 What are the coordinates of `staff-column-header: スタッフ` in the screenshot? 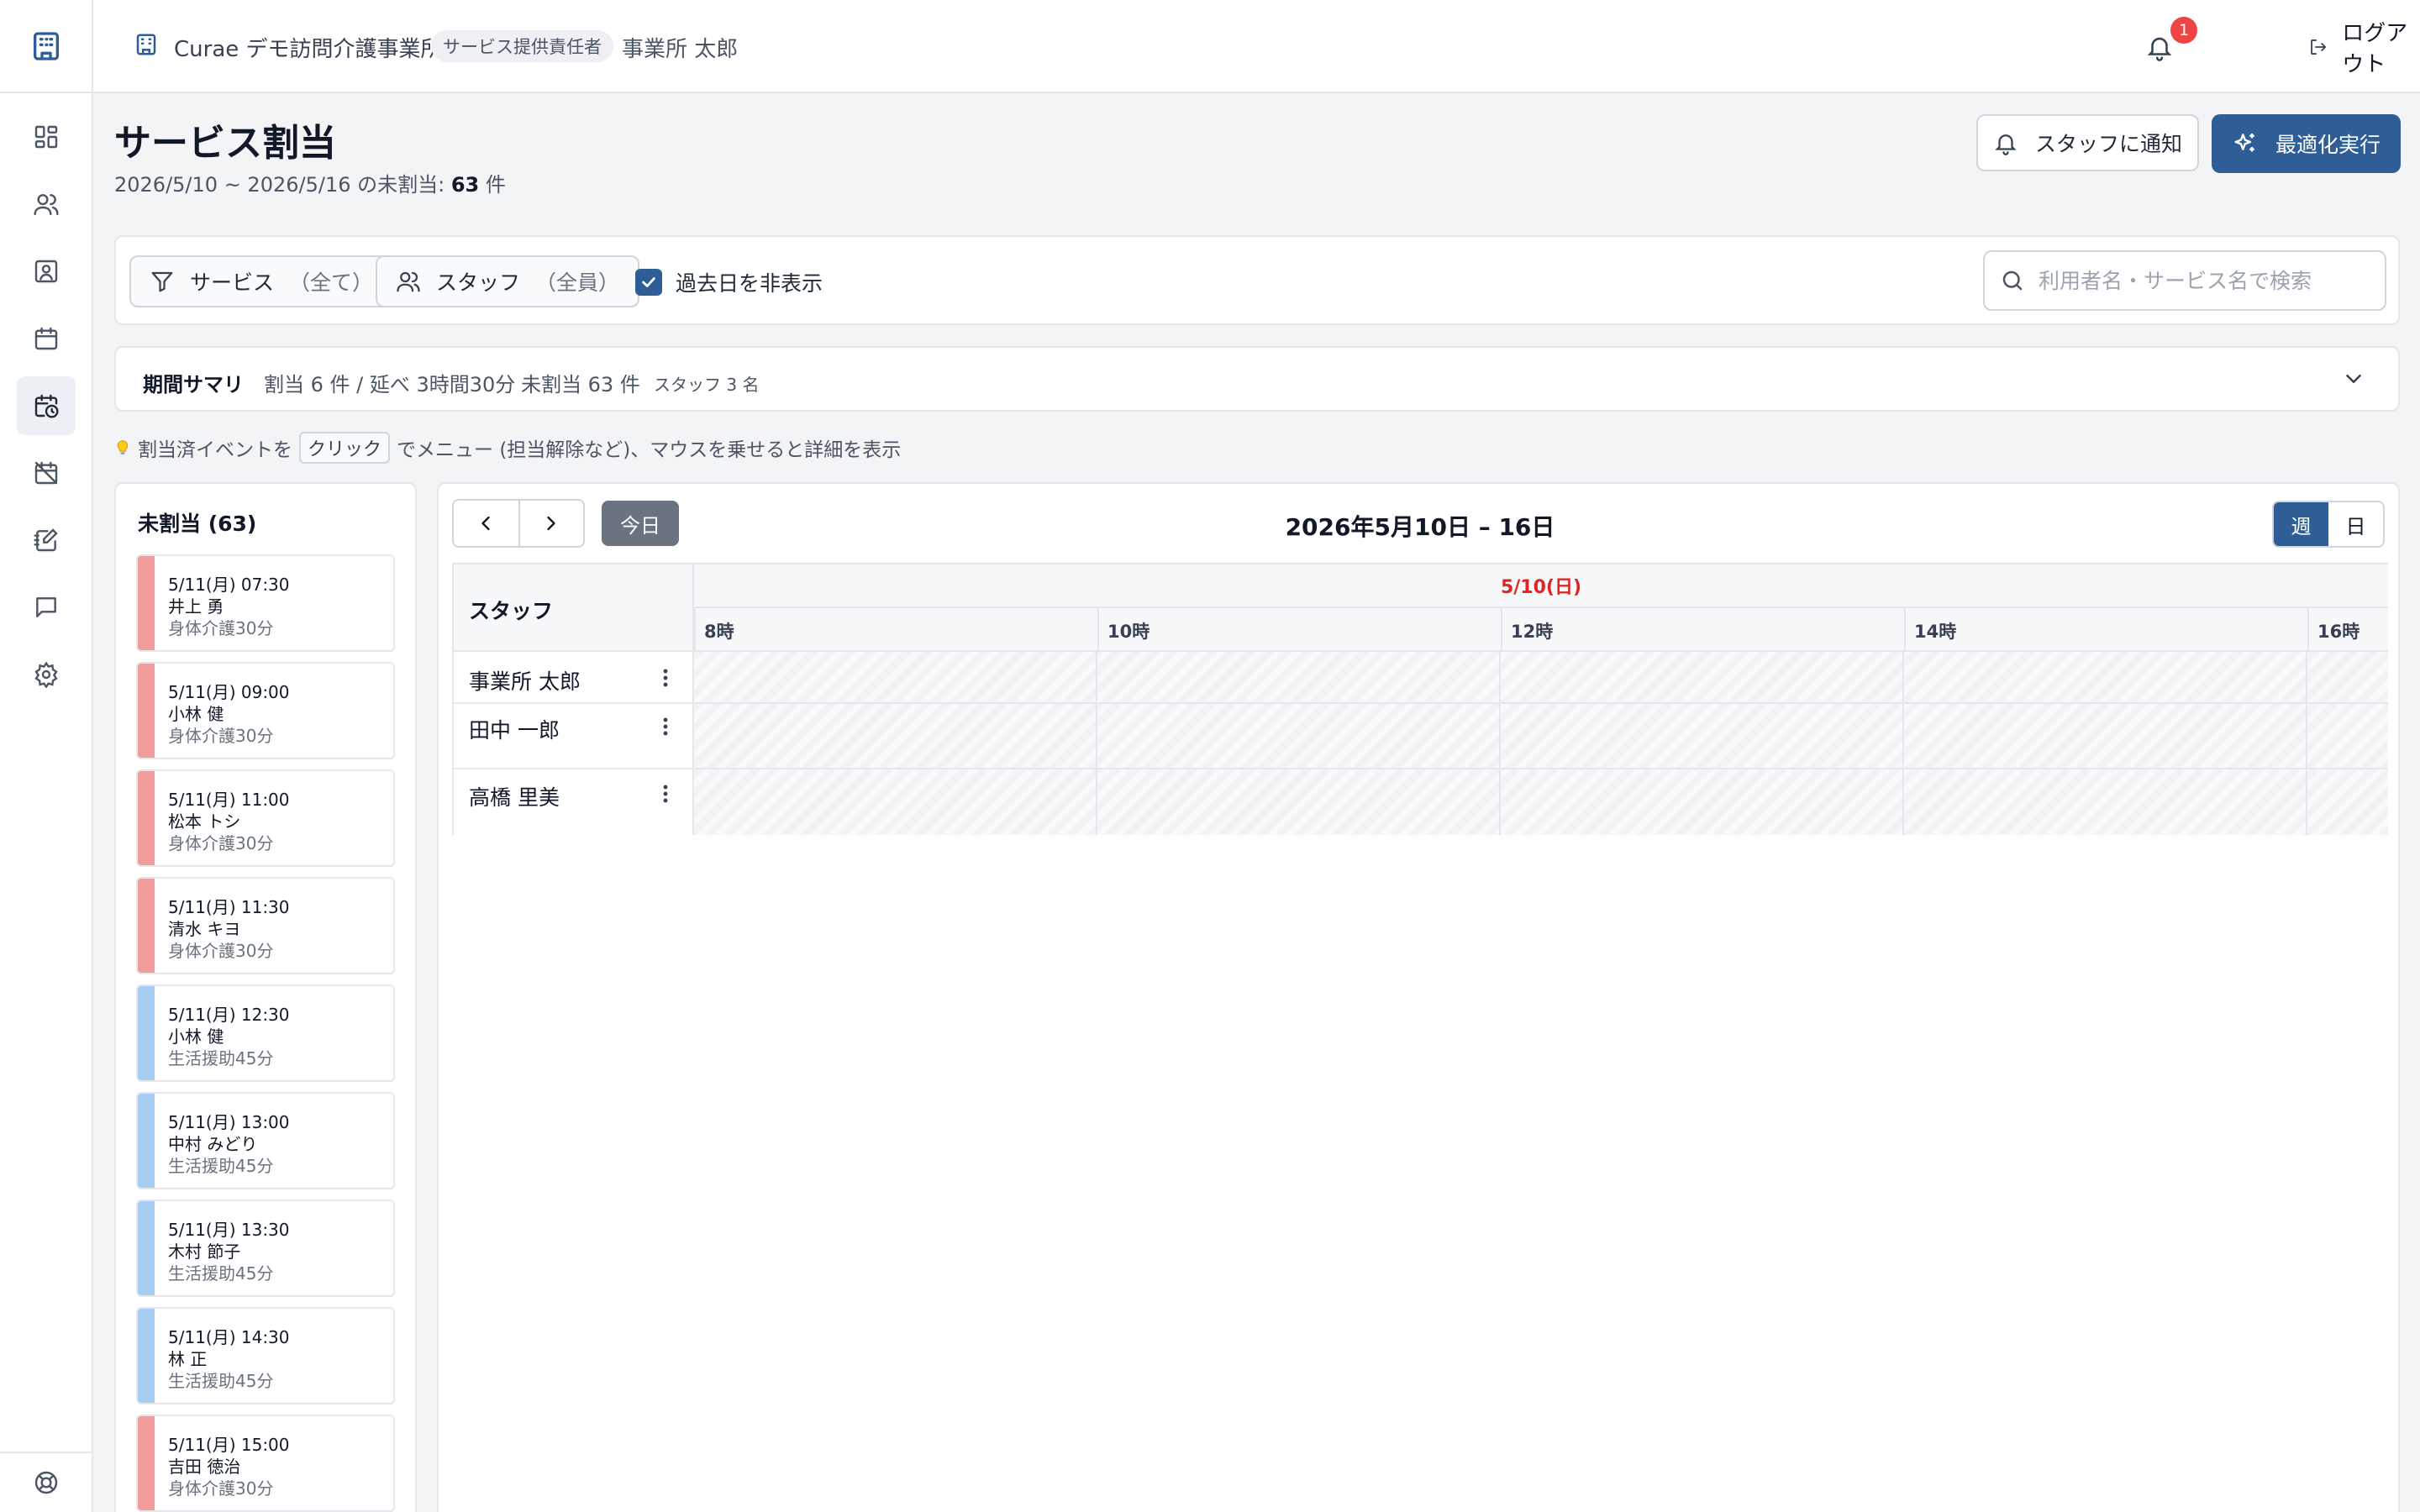 It's located at (574, 608).